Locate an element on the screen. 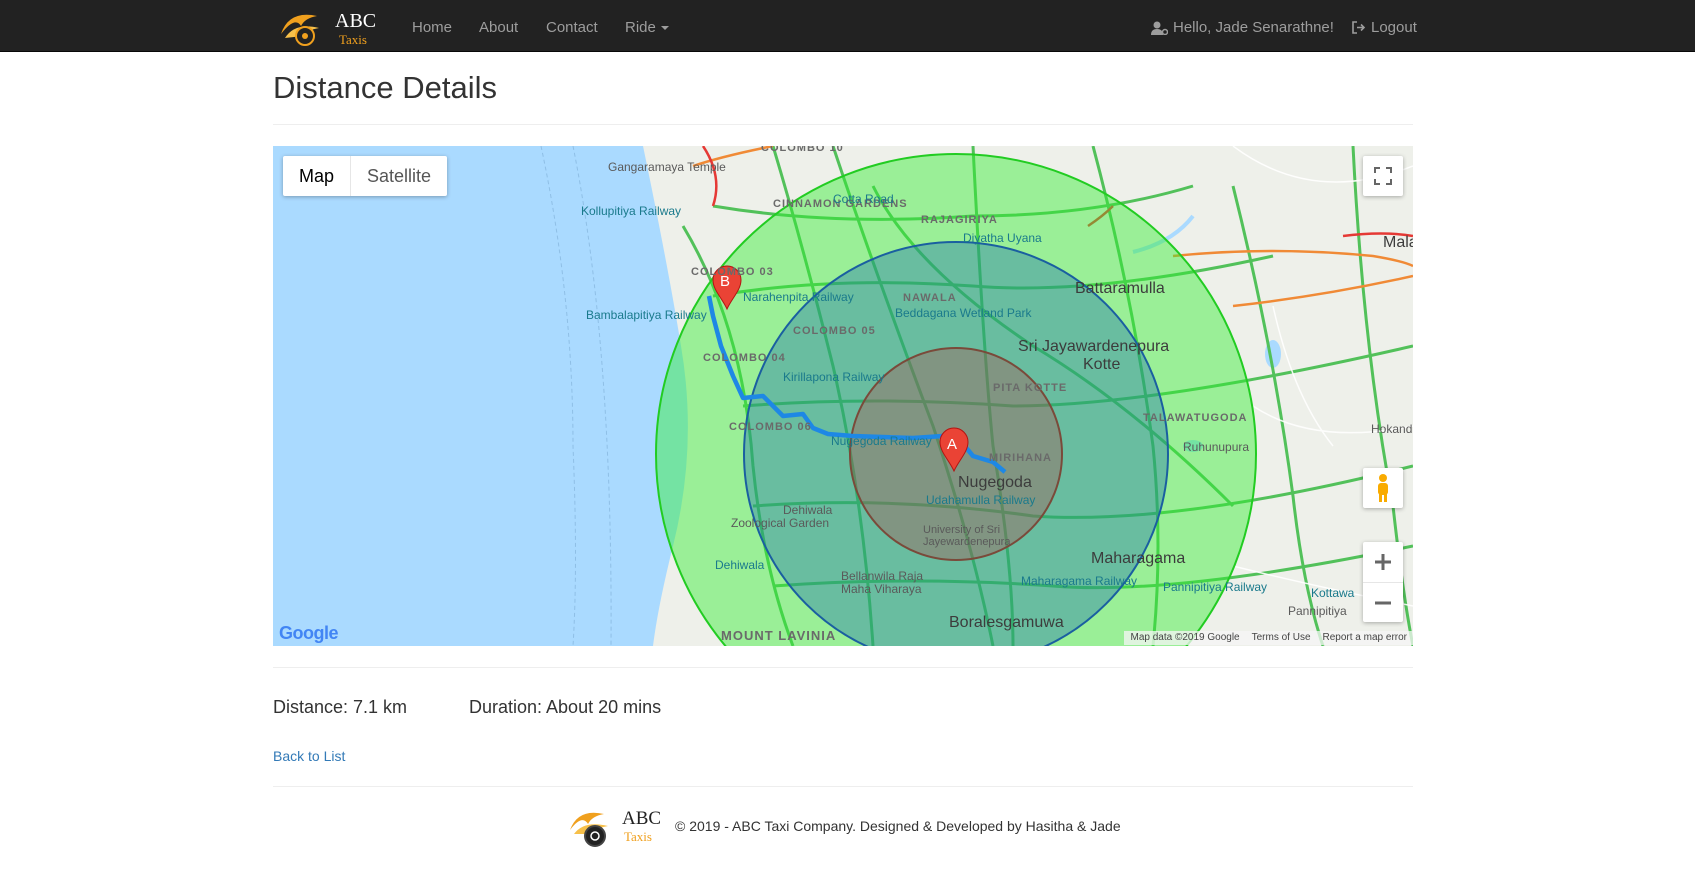 This screenshot has width=1695, height=876. plus-icon is located at coordinates (1383, 562).